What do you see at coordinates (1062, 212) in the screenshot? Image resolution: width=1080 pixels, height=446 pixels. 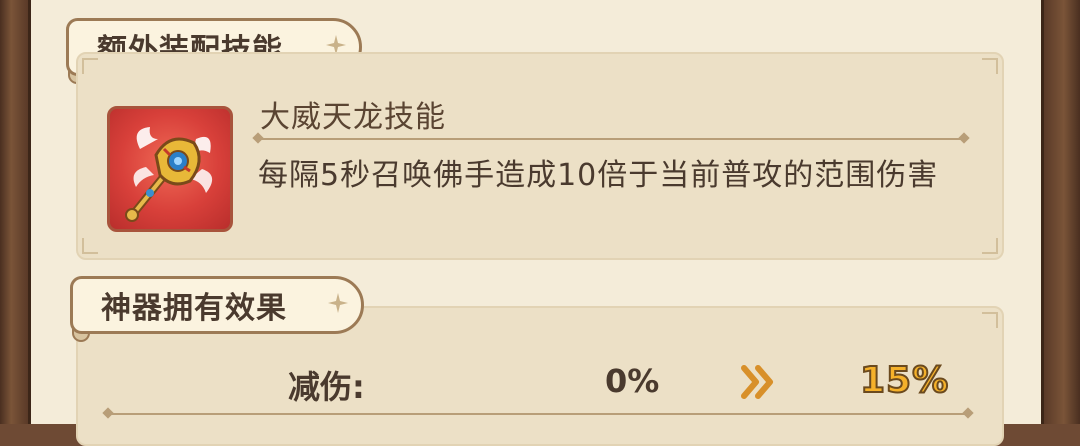 I see `wood-frame-right` at bounding box center [1062, 212].